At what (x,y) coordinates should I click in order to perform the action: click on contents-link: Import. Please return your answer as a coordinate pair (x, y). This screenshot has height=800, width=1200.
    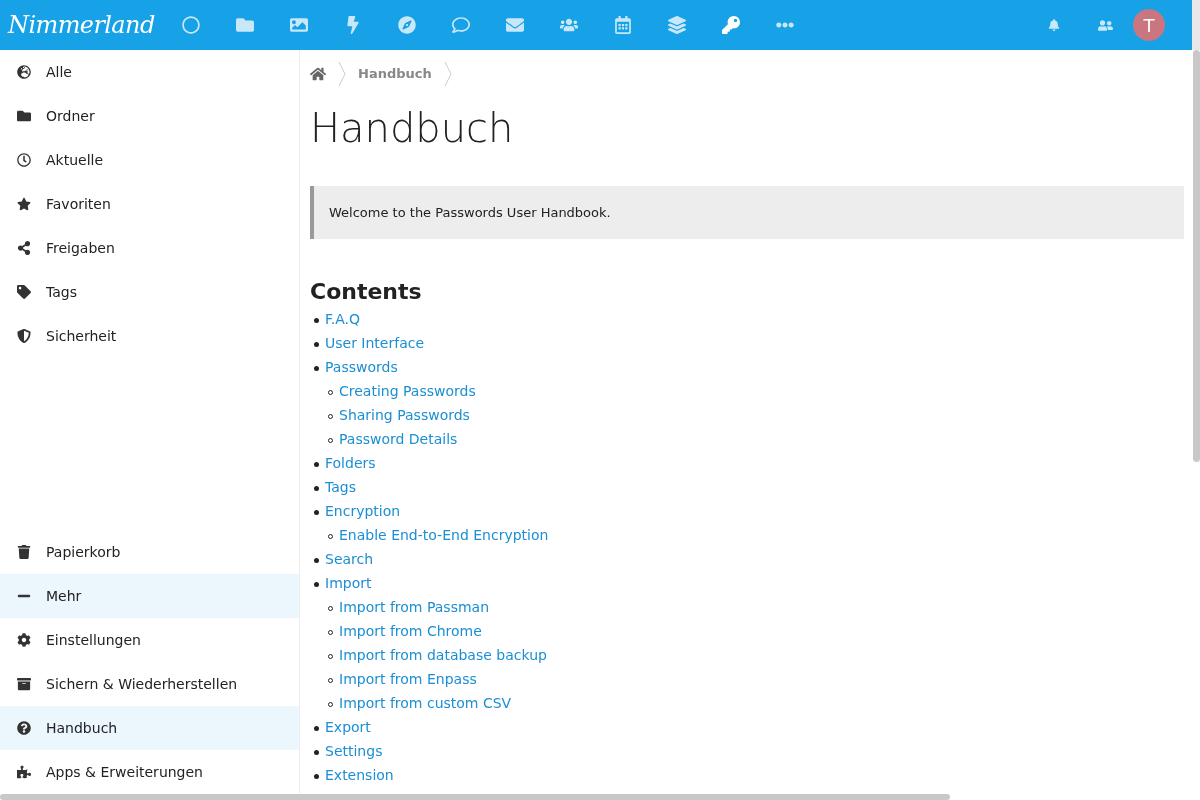
    Looking at the image, I should click on (348, 583).